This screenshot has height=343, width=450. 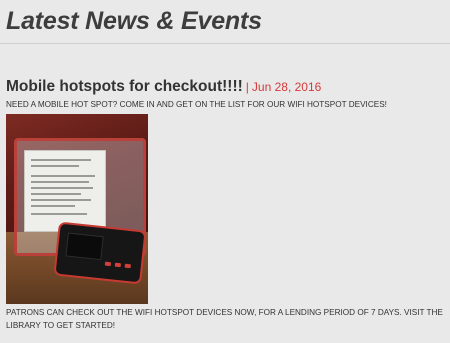 I want to click on post-date: Jun 28, 2016, so click(x=286, y=87).